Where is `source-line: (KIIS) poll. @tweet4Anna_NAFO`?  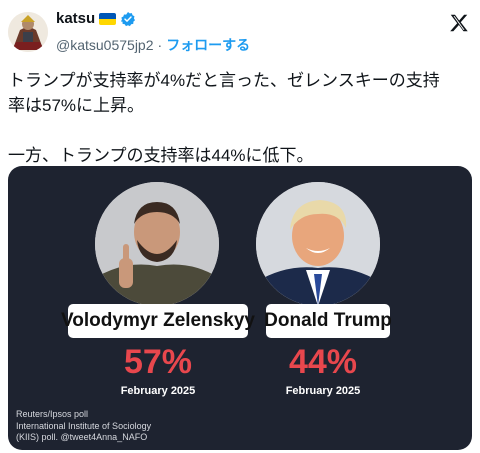 source-line: (KIIS) poll. @tweet4Anna_NAFO is located at coordinates (82, 437).